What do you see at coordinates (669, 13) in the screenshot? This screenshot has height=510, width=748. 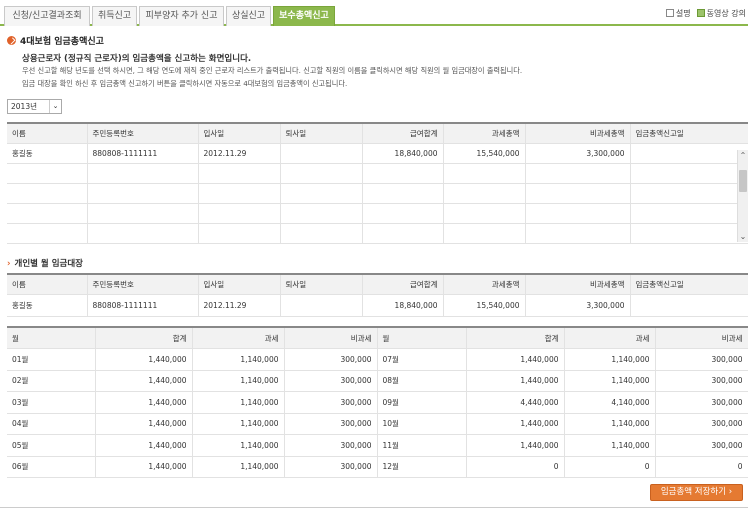 I see `help-icon` at bounding box center [669, 13].